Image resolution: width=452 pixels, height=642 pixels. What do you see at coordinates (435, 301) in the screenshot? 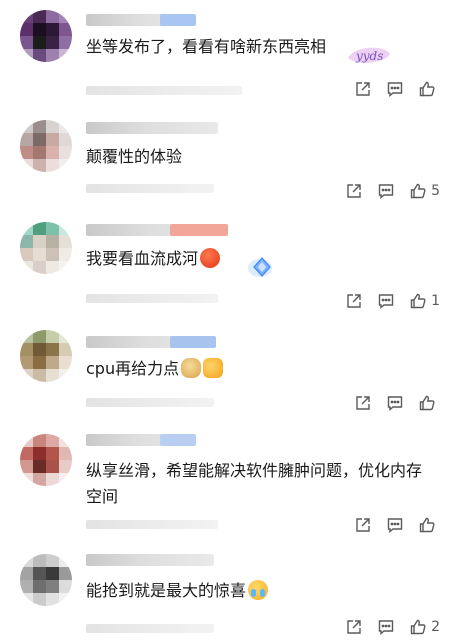
I see `like-count: 1` at bounding box center [435, 301].